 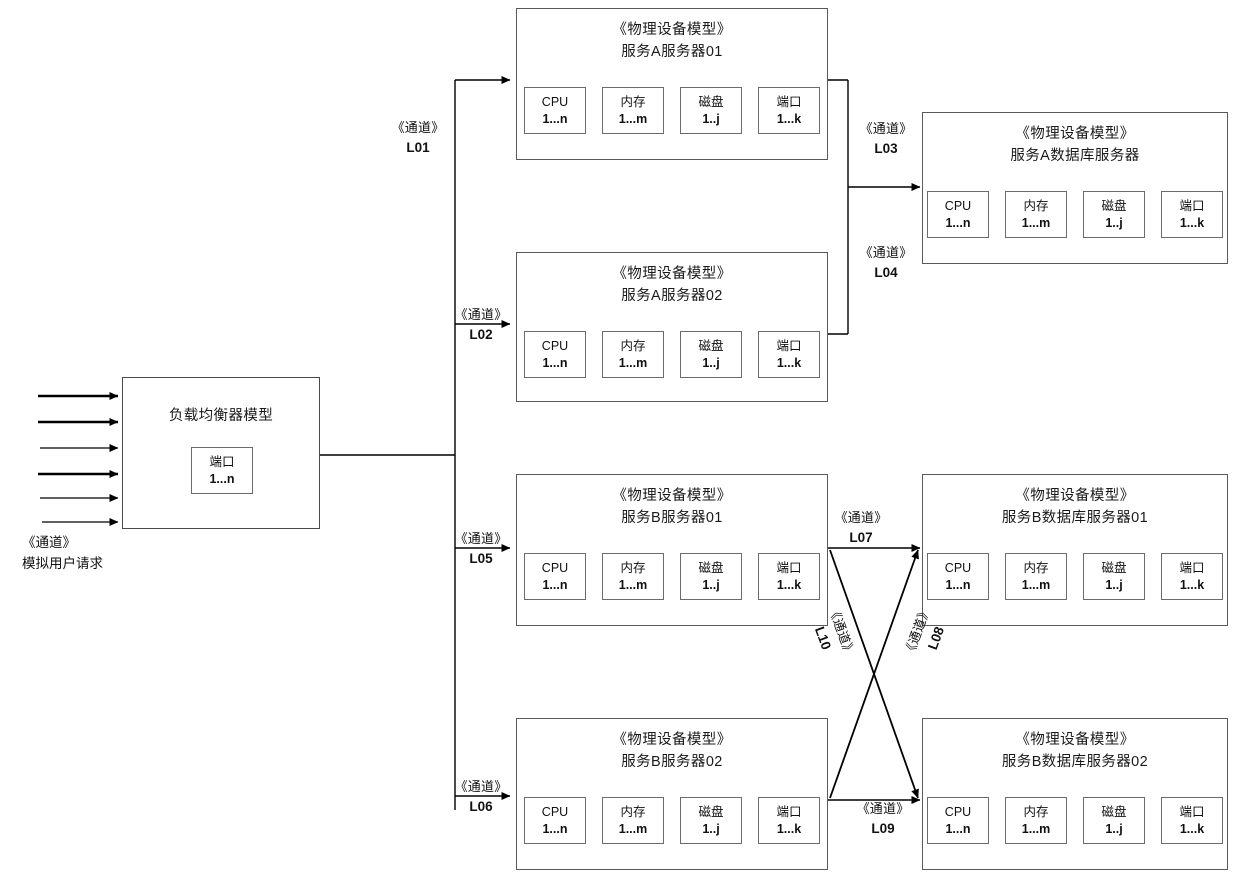 What do you see at coordinates (62, 563) in the screenshot?
I see `user-request-name: 模拟用户请求` at bounding box center [62, 563].